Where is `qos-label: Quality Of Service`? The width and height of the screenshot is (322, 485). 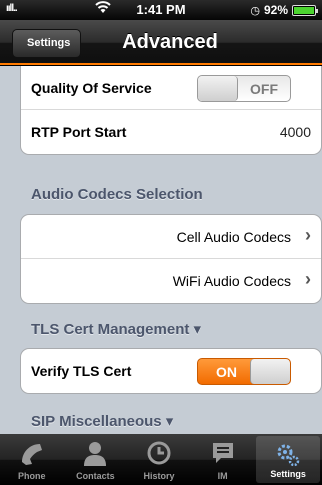
qos-label: Quality Of Service is located at coordinates (91, 88).